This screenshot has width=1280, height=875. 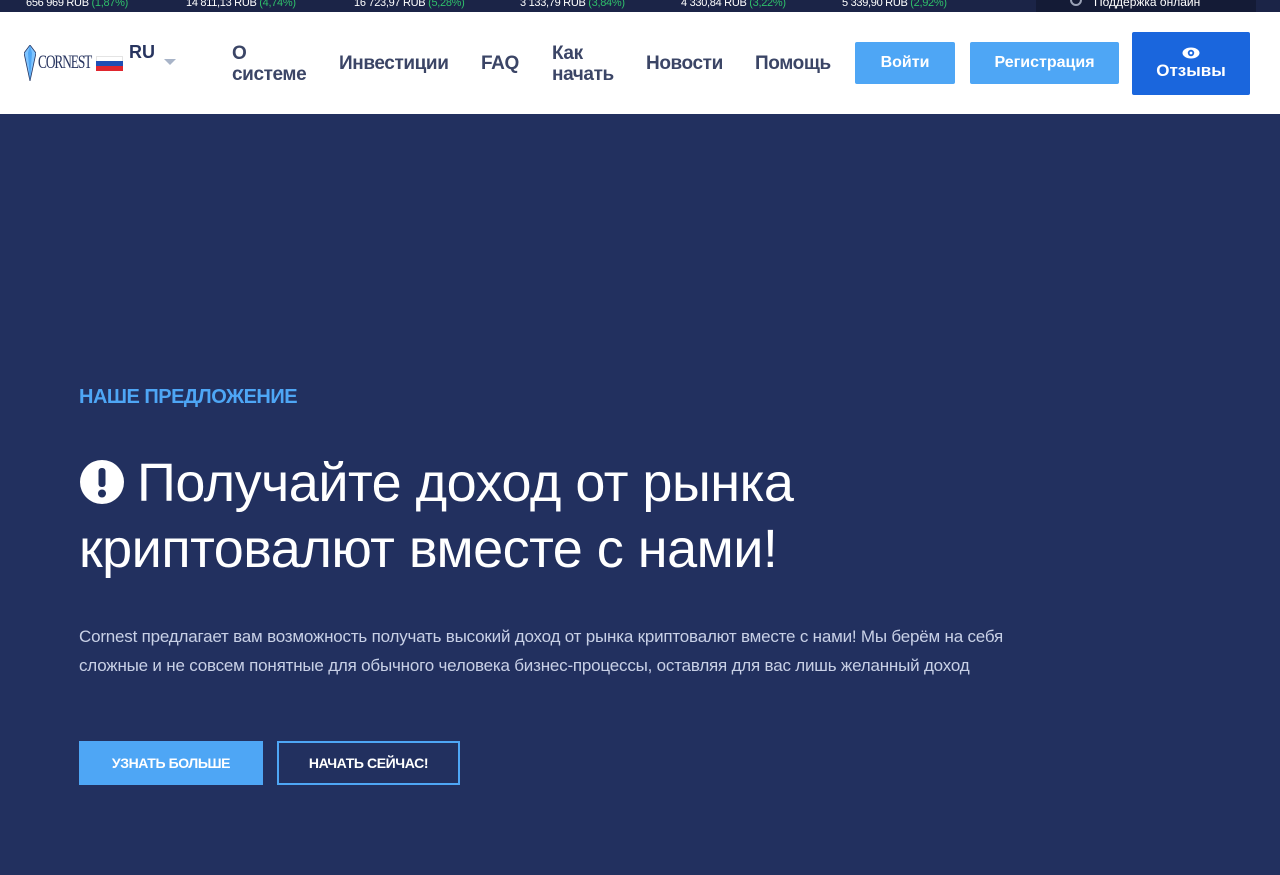 I want to click on ru-flag-icon, so click(x=109, y=63).